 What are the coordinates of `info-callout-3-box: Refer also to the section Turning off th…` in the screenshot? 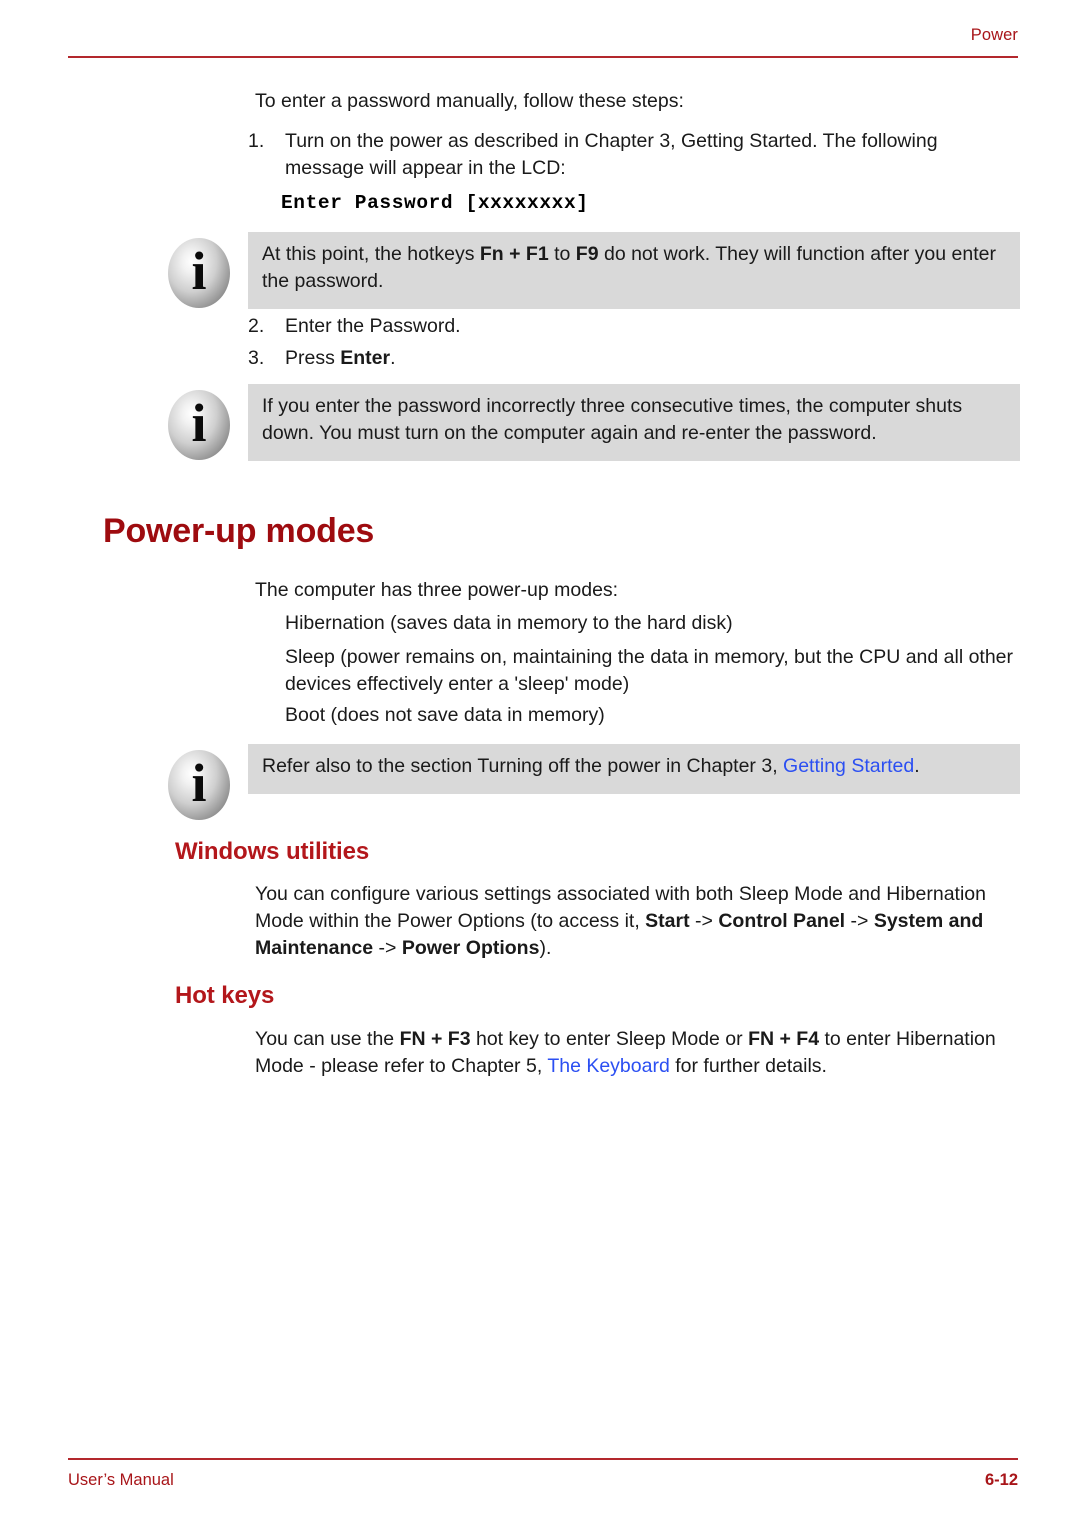 It's located at (634, 769).